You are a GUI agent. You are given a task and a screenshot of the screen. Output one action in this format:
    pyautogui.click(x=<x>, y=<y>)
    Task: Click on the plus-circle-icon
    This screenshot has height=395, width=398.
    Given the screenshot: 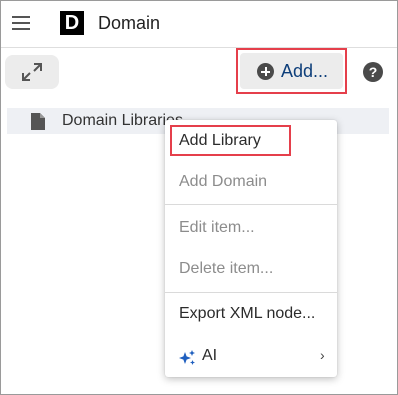 What is the action you would take?
    pyautogui.click(x=265, y=71)
    